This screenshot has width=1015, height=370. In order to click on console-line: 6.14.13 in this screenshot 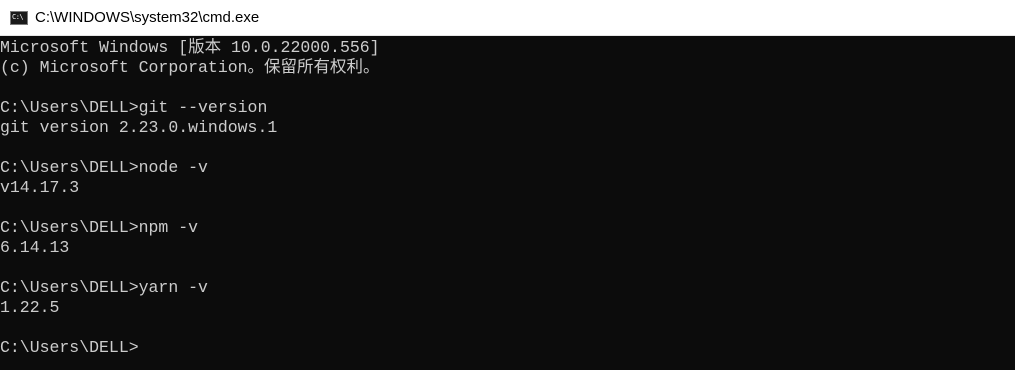, I will do `click(35, 247)`.